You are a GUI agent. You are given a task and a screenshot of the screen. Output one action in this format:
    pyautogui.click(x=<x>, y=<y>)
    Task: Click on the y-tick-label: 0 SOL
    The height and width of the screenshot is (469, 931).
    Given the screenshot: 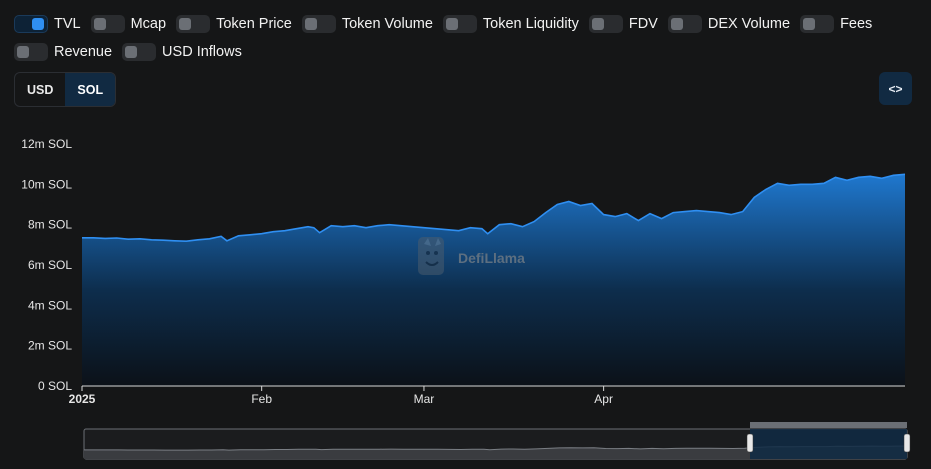 What is the action you would take?
    pyautogui.click(x=55, y=386)
    